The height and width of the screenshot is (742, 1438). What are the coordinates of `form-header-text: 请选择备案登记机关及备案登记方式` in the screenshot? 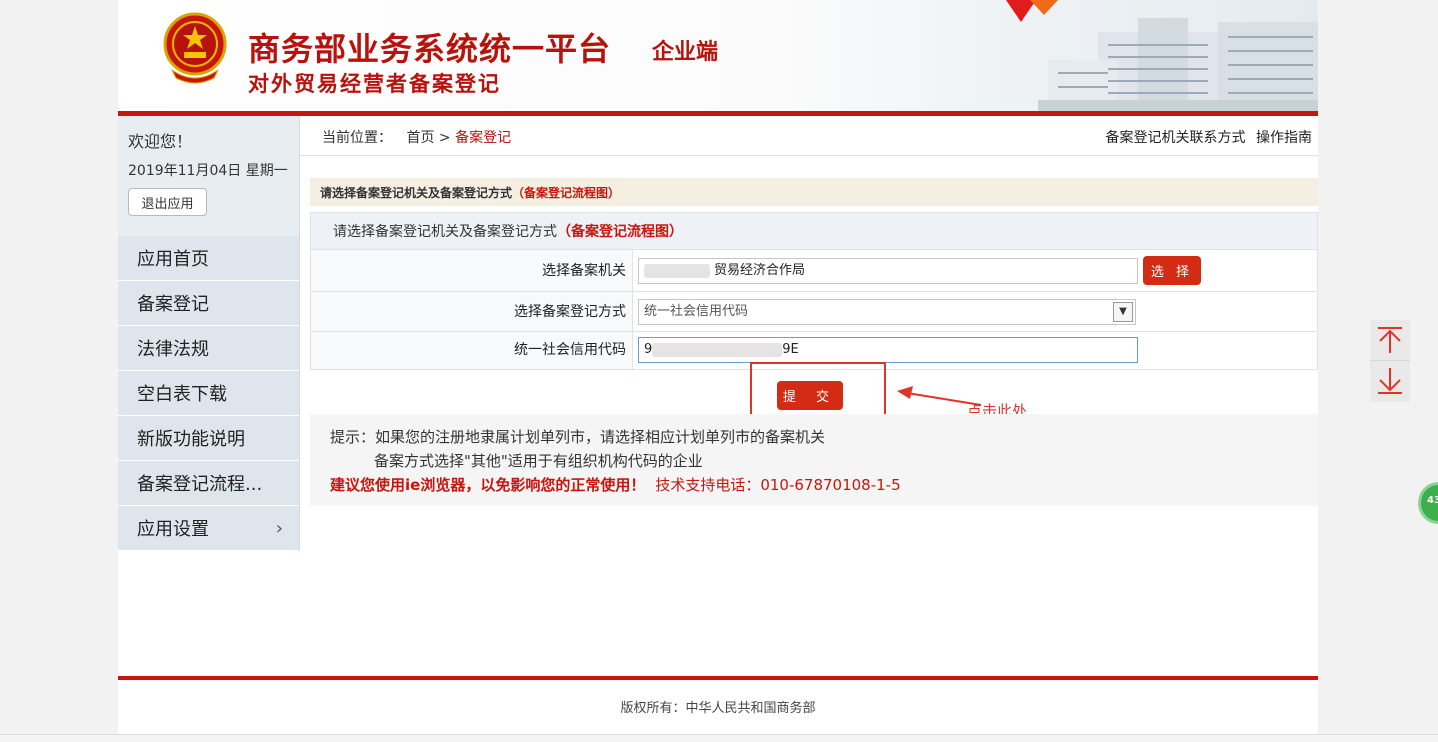 It's located at (445, 232).